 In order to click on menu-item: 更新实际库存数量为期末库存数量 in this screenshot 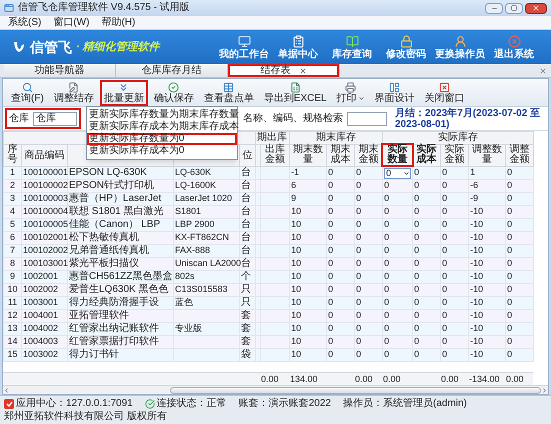, I will do `click(161, 114)`.